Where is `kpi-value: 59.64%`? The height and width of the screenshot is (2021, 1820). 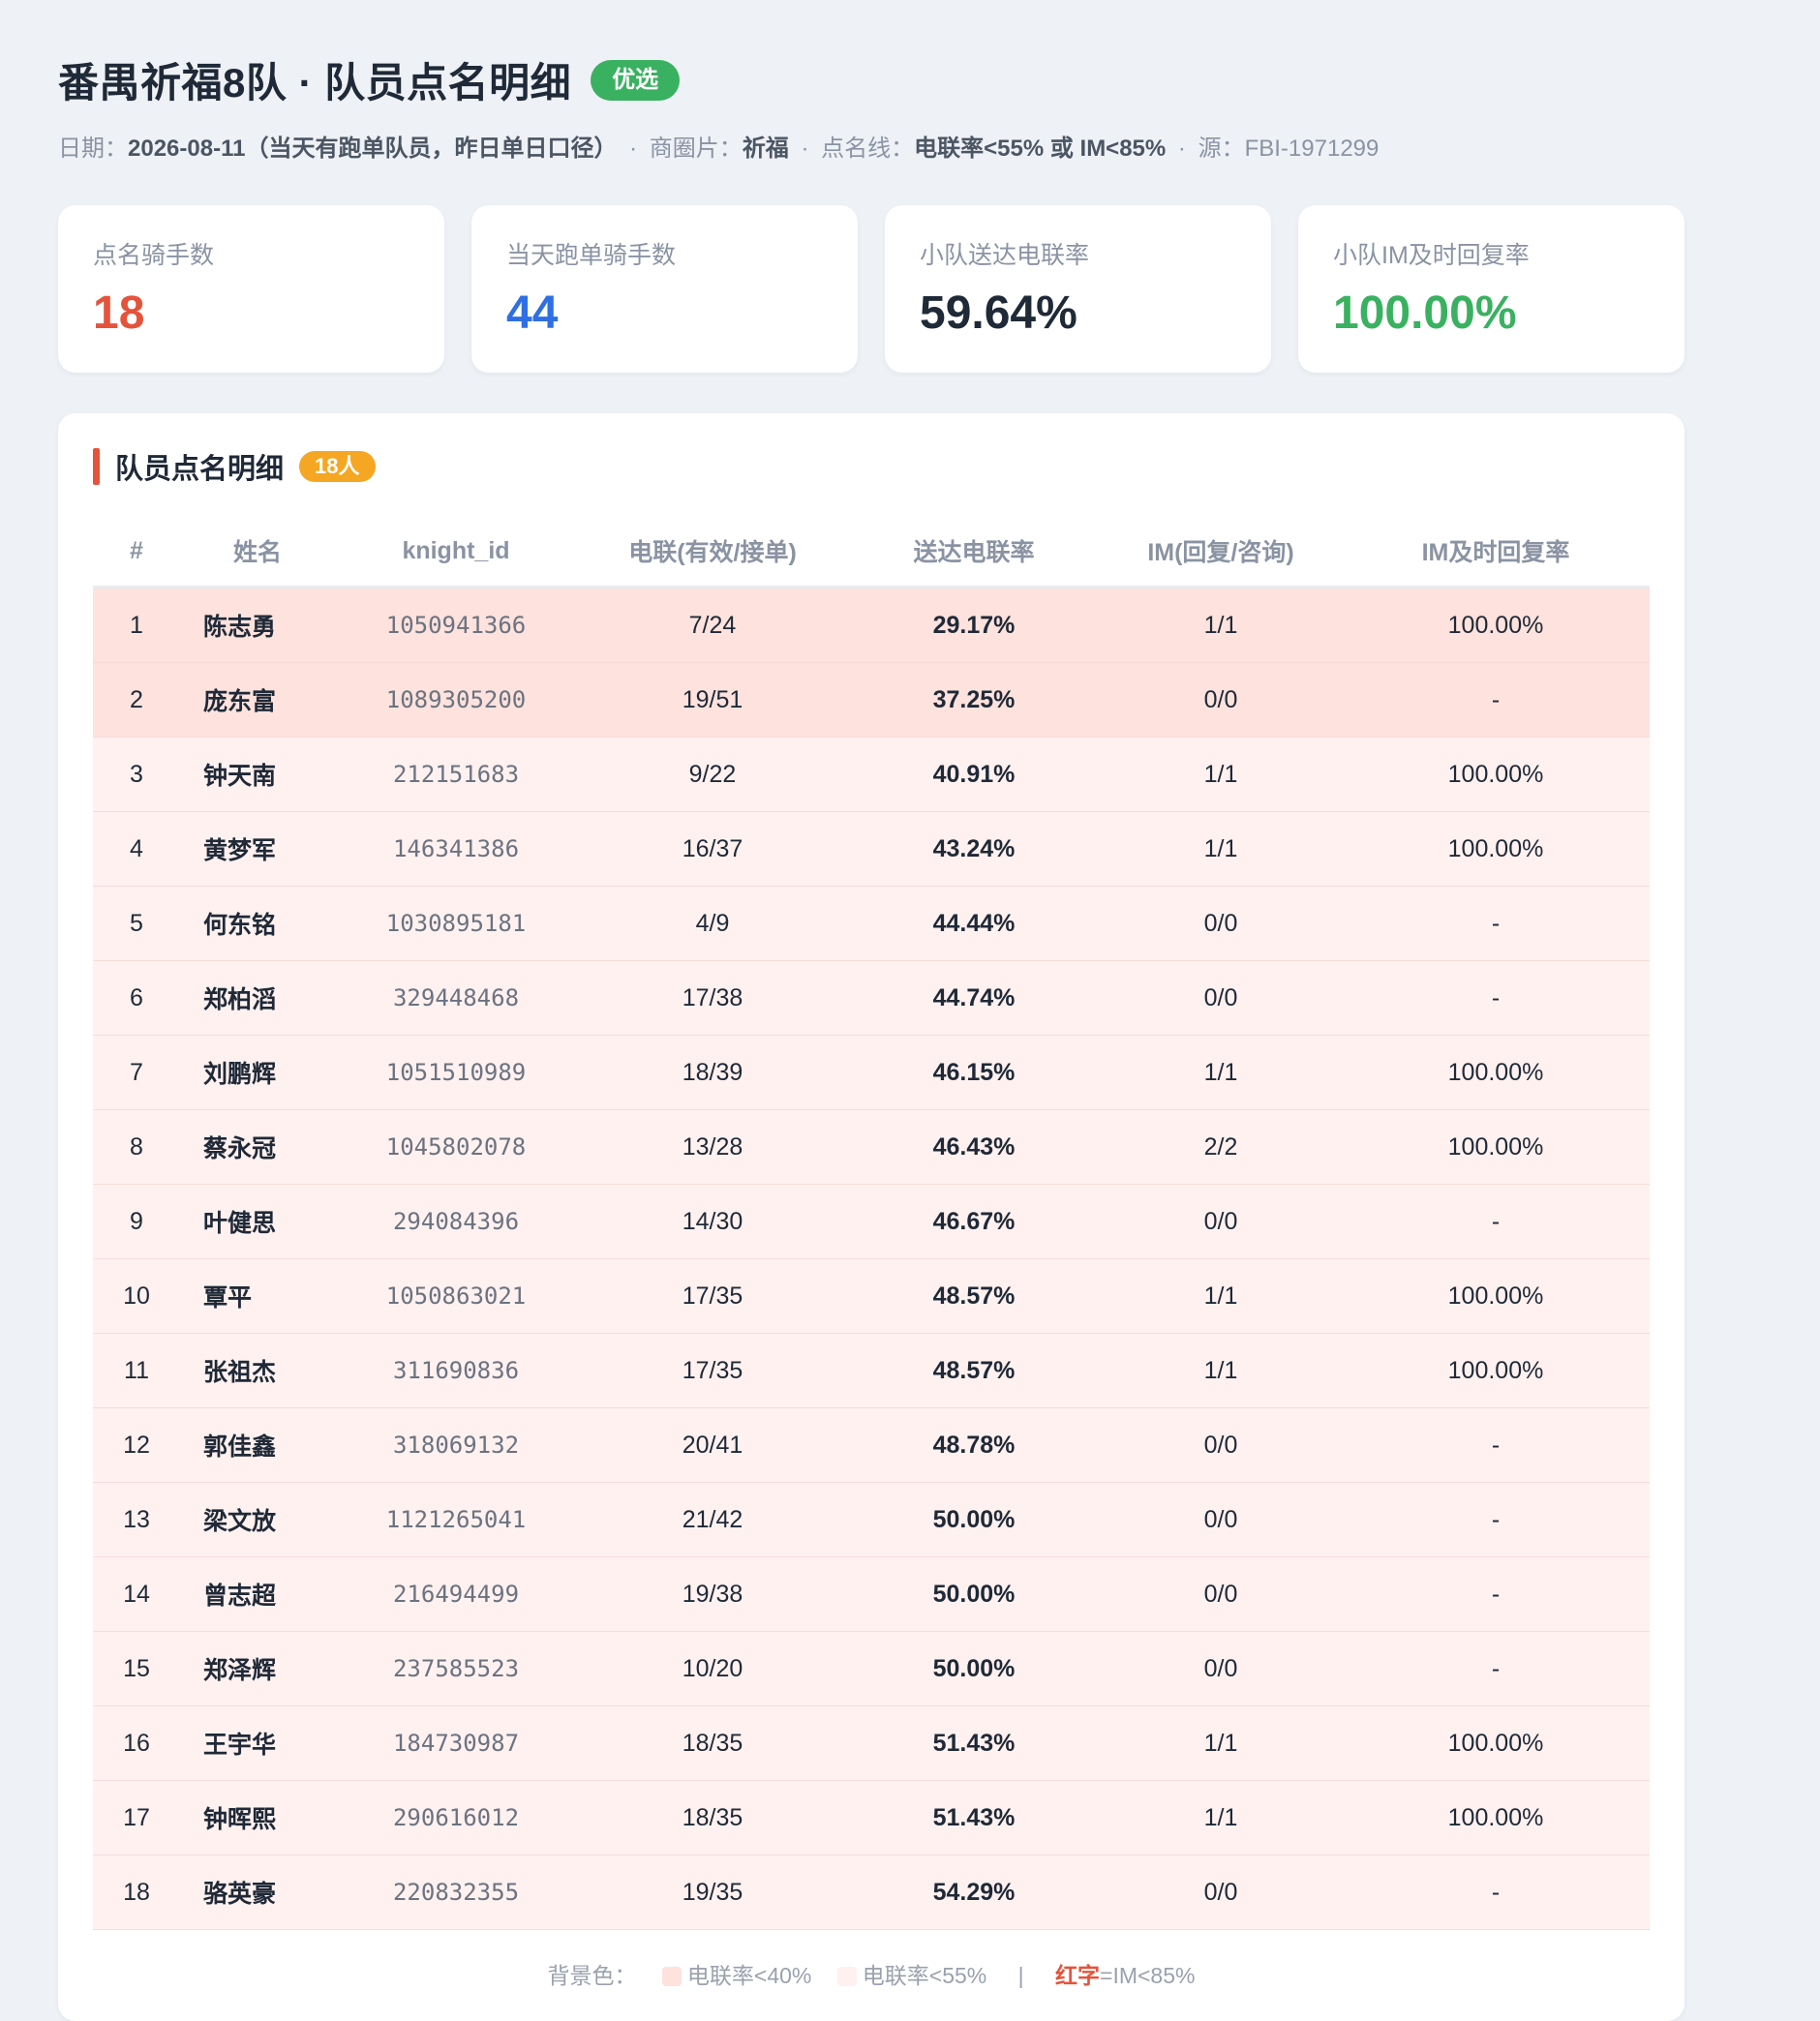 kpi-value: 59.64% is located at coordinates (999, 313).